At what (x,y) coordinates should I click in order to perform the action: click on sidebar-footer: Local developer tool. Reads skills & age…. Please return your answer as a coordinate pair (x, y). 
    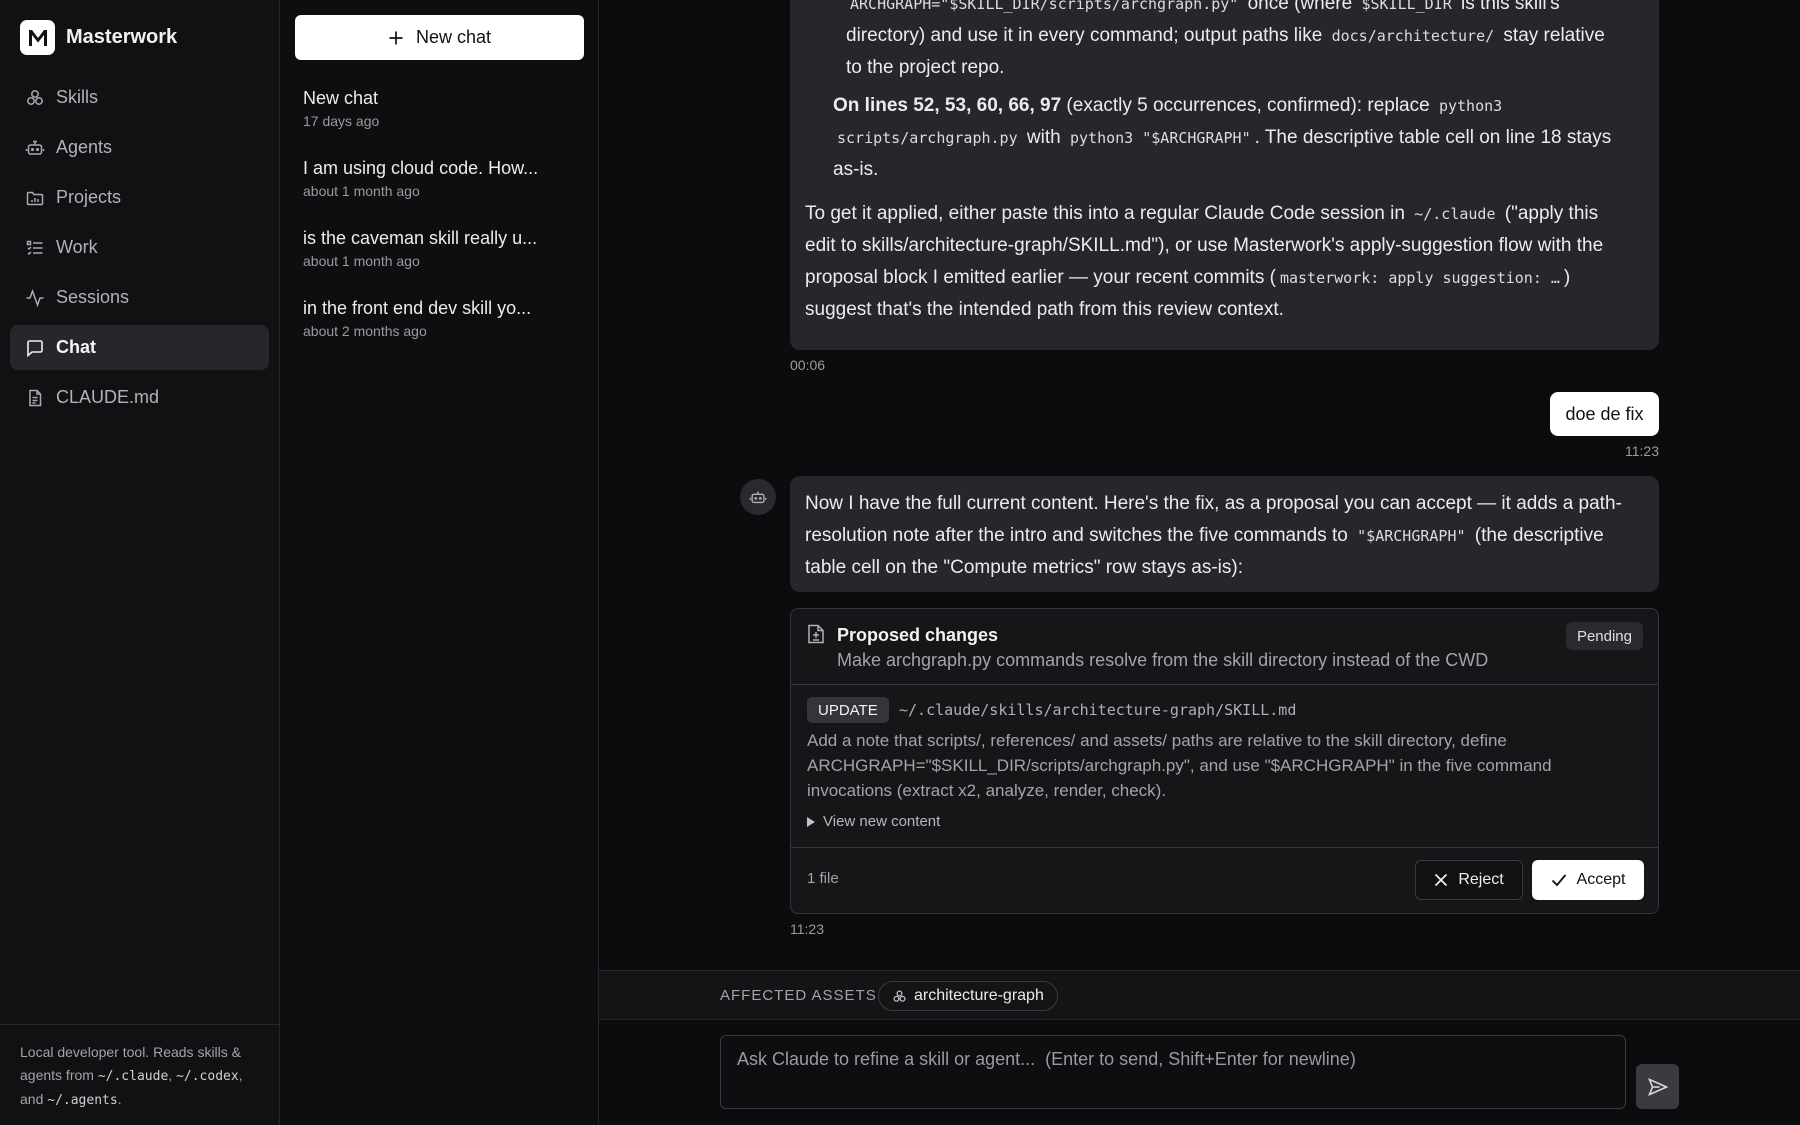
    Looking at the image, I should click on (140, 1074).